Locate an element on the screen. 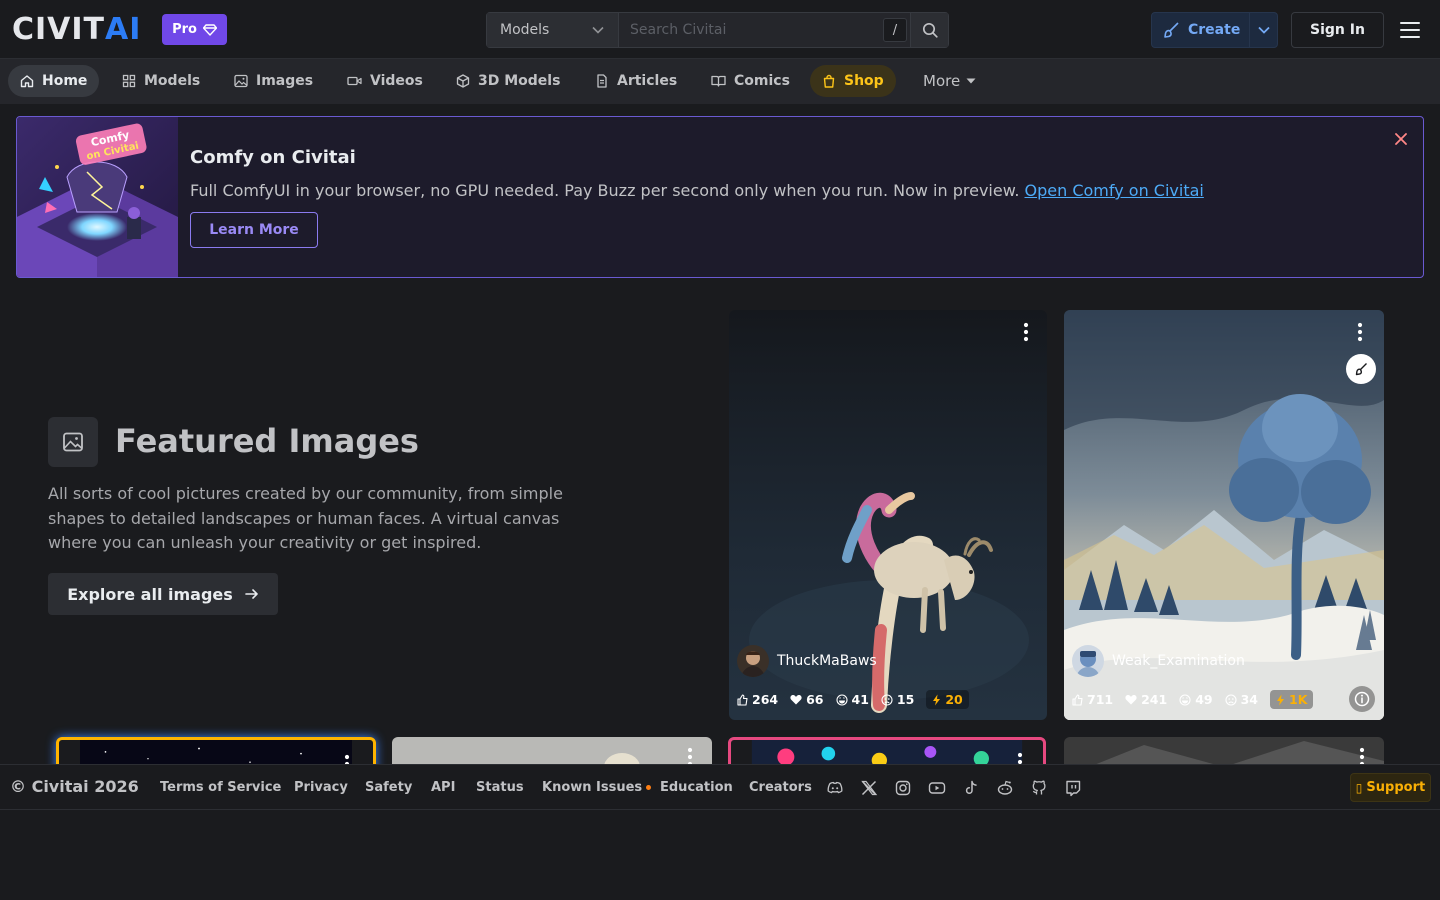 The image size is (1440, 900). image-info-button is located at coordinates (1362, 699).